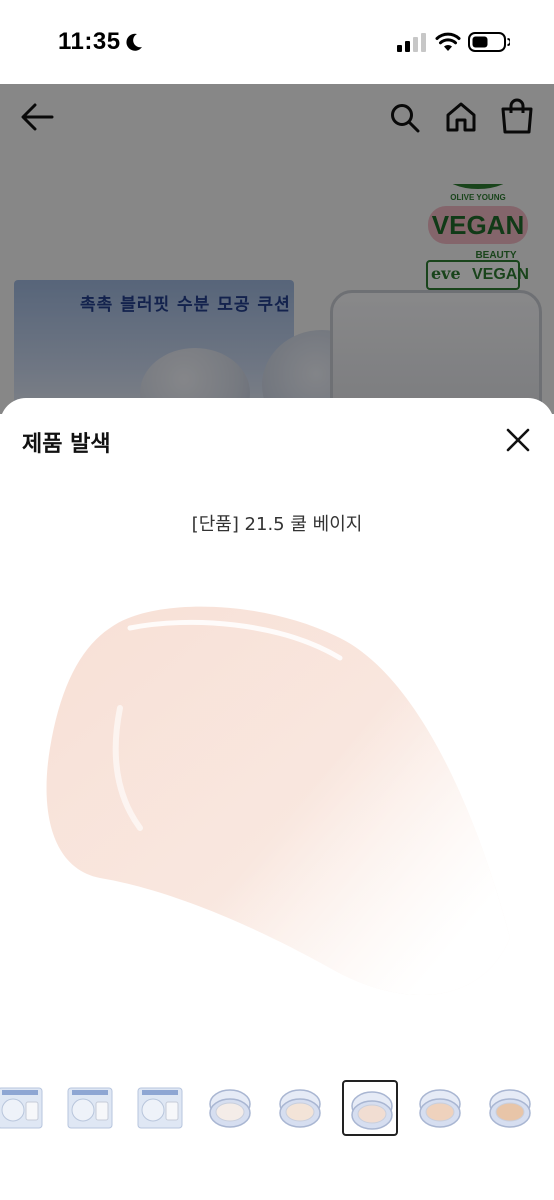 This screenshot has width=554, height=1200. I want to click on battery-icon, so click(489, 42).